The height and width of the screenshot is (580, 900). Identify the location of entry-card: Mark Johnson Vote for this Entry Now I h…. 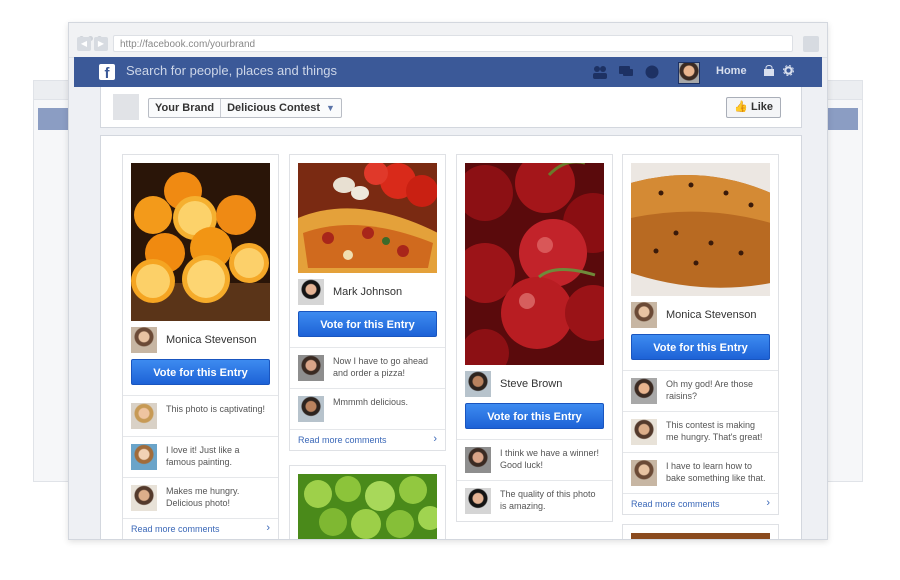
(367, 302).